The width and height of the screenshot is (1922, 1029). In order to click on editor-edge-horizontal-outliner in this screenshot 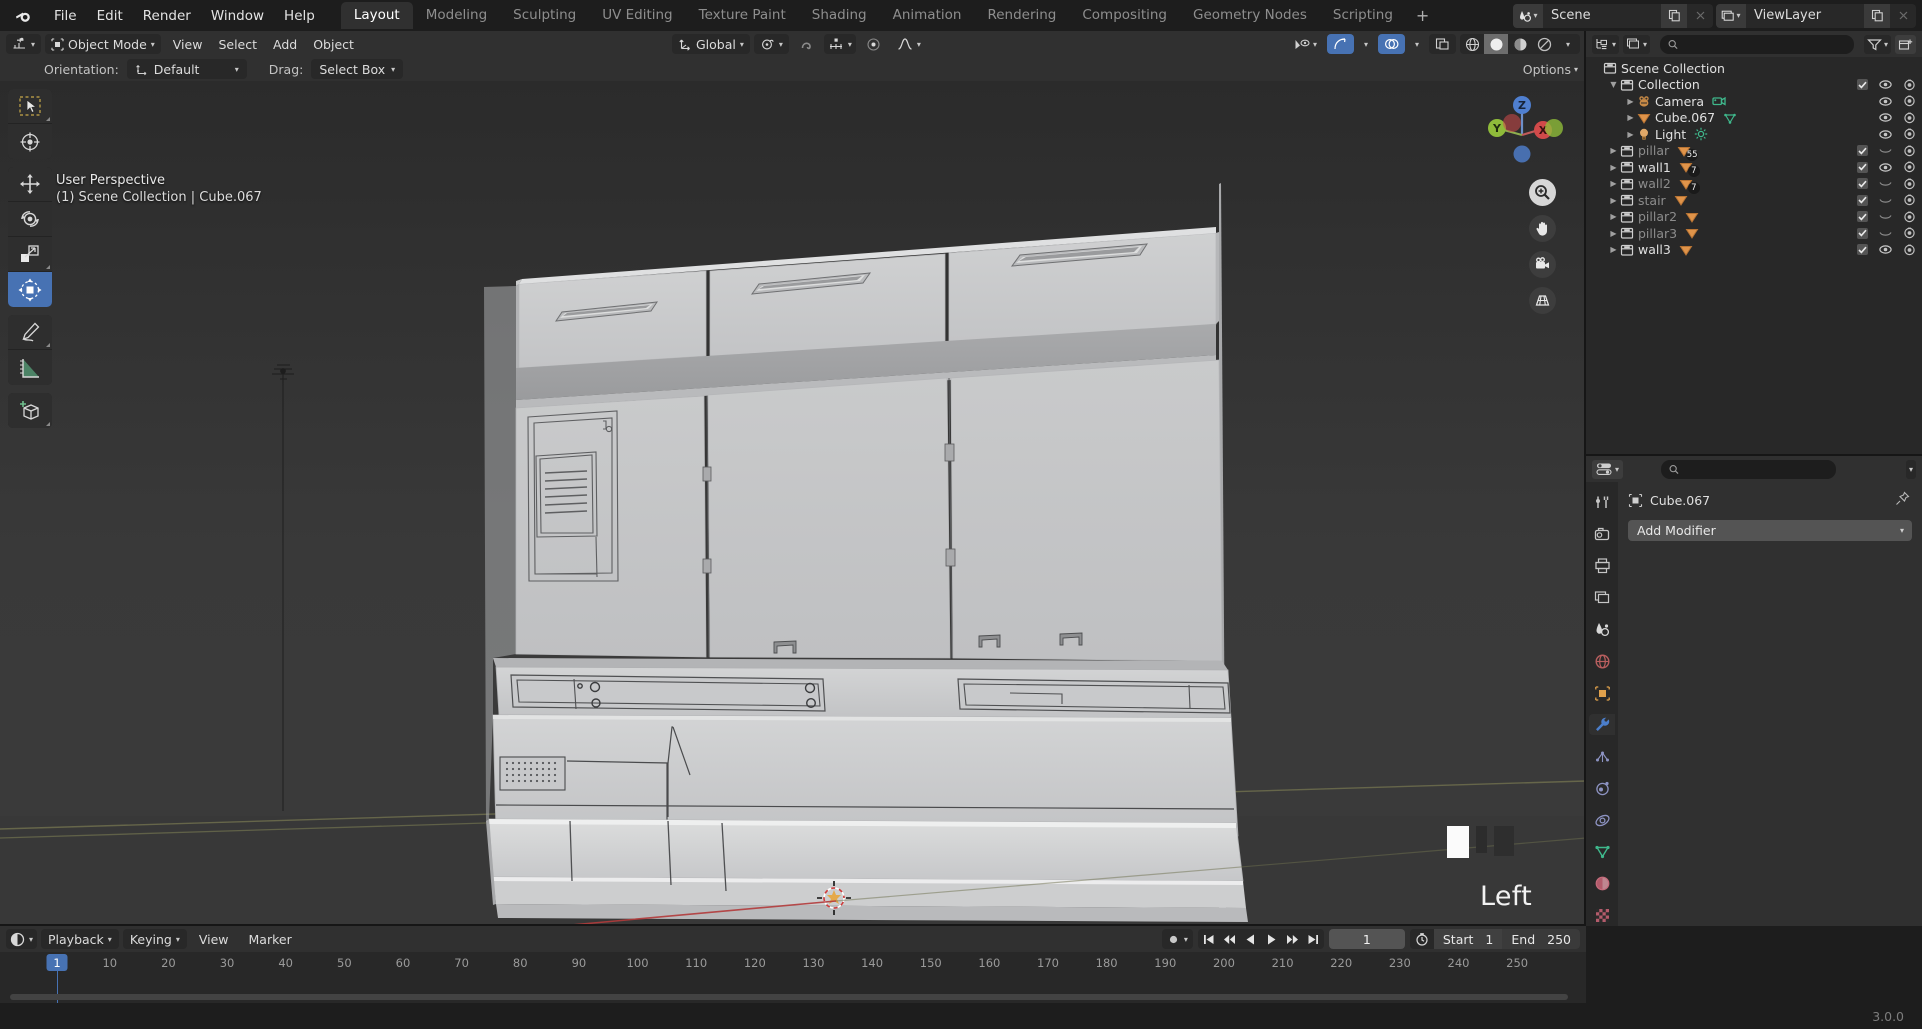, I will do `click(1754, 455)`.